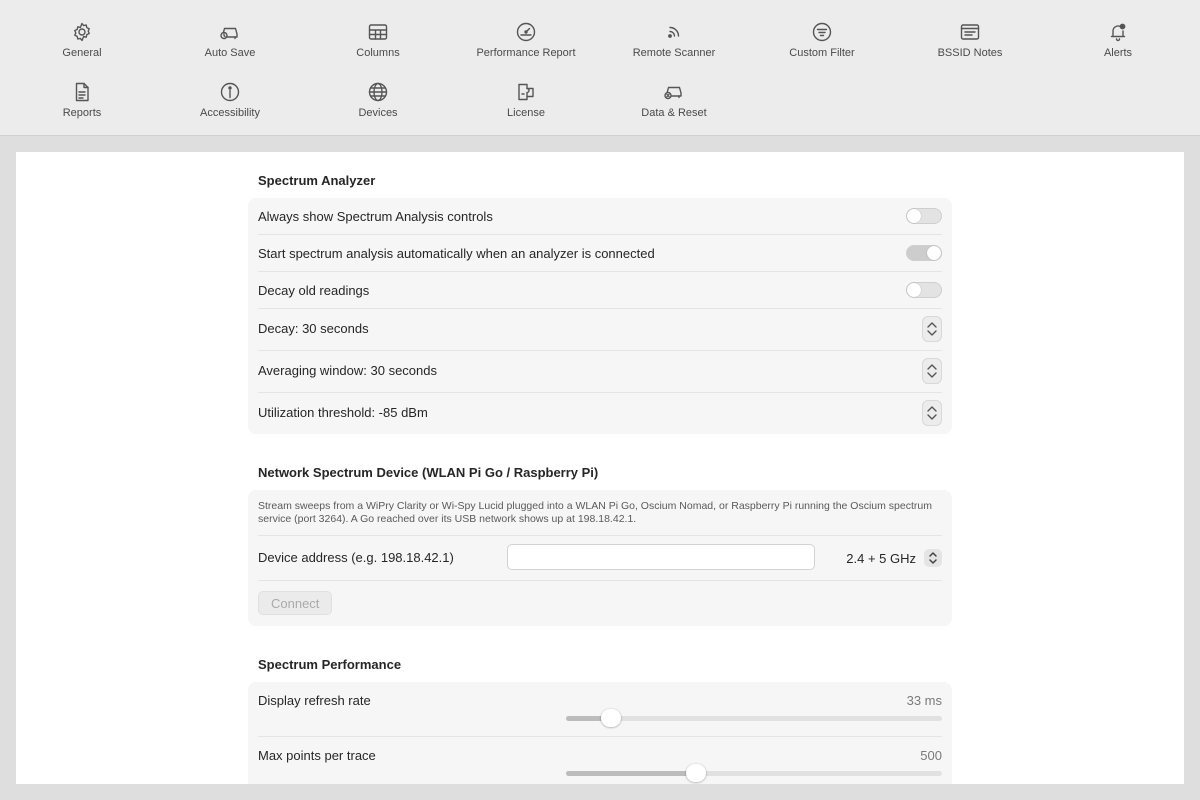 The image size is (1200, 800). Describe the element at coordinates (230, 92) in the screenshot. I see `accessibility-icon` at that location.